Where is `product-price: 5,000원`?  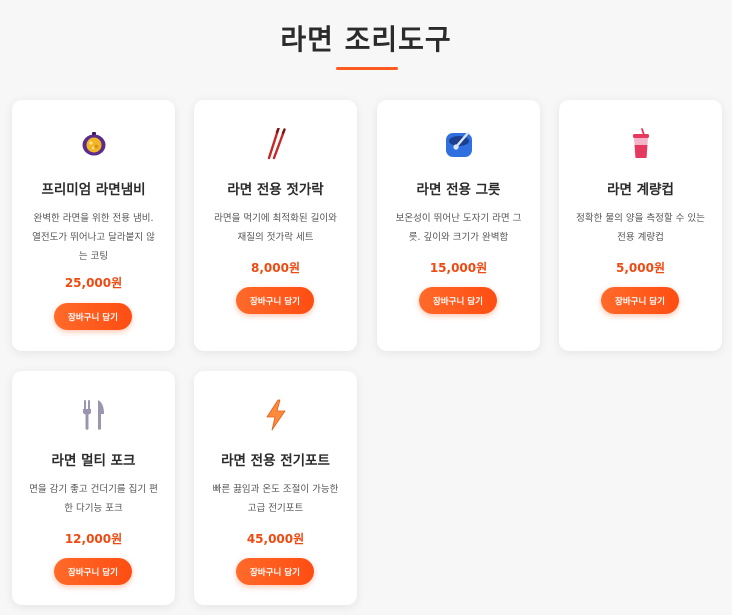 product-price: 5,000원 is located at coordinates (640, 268).